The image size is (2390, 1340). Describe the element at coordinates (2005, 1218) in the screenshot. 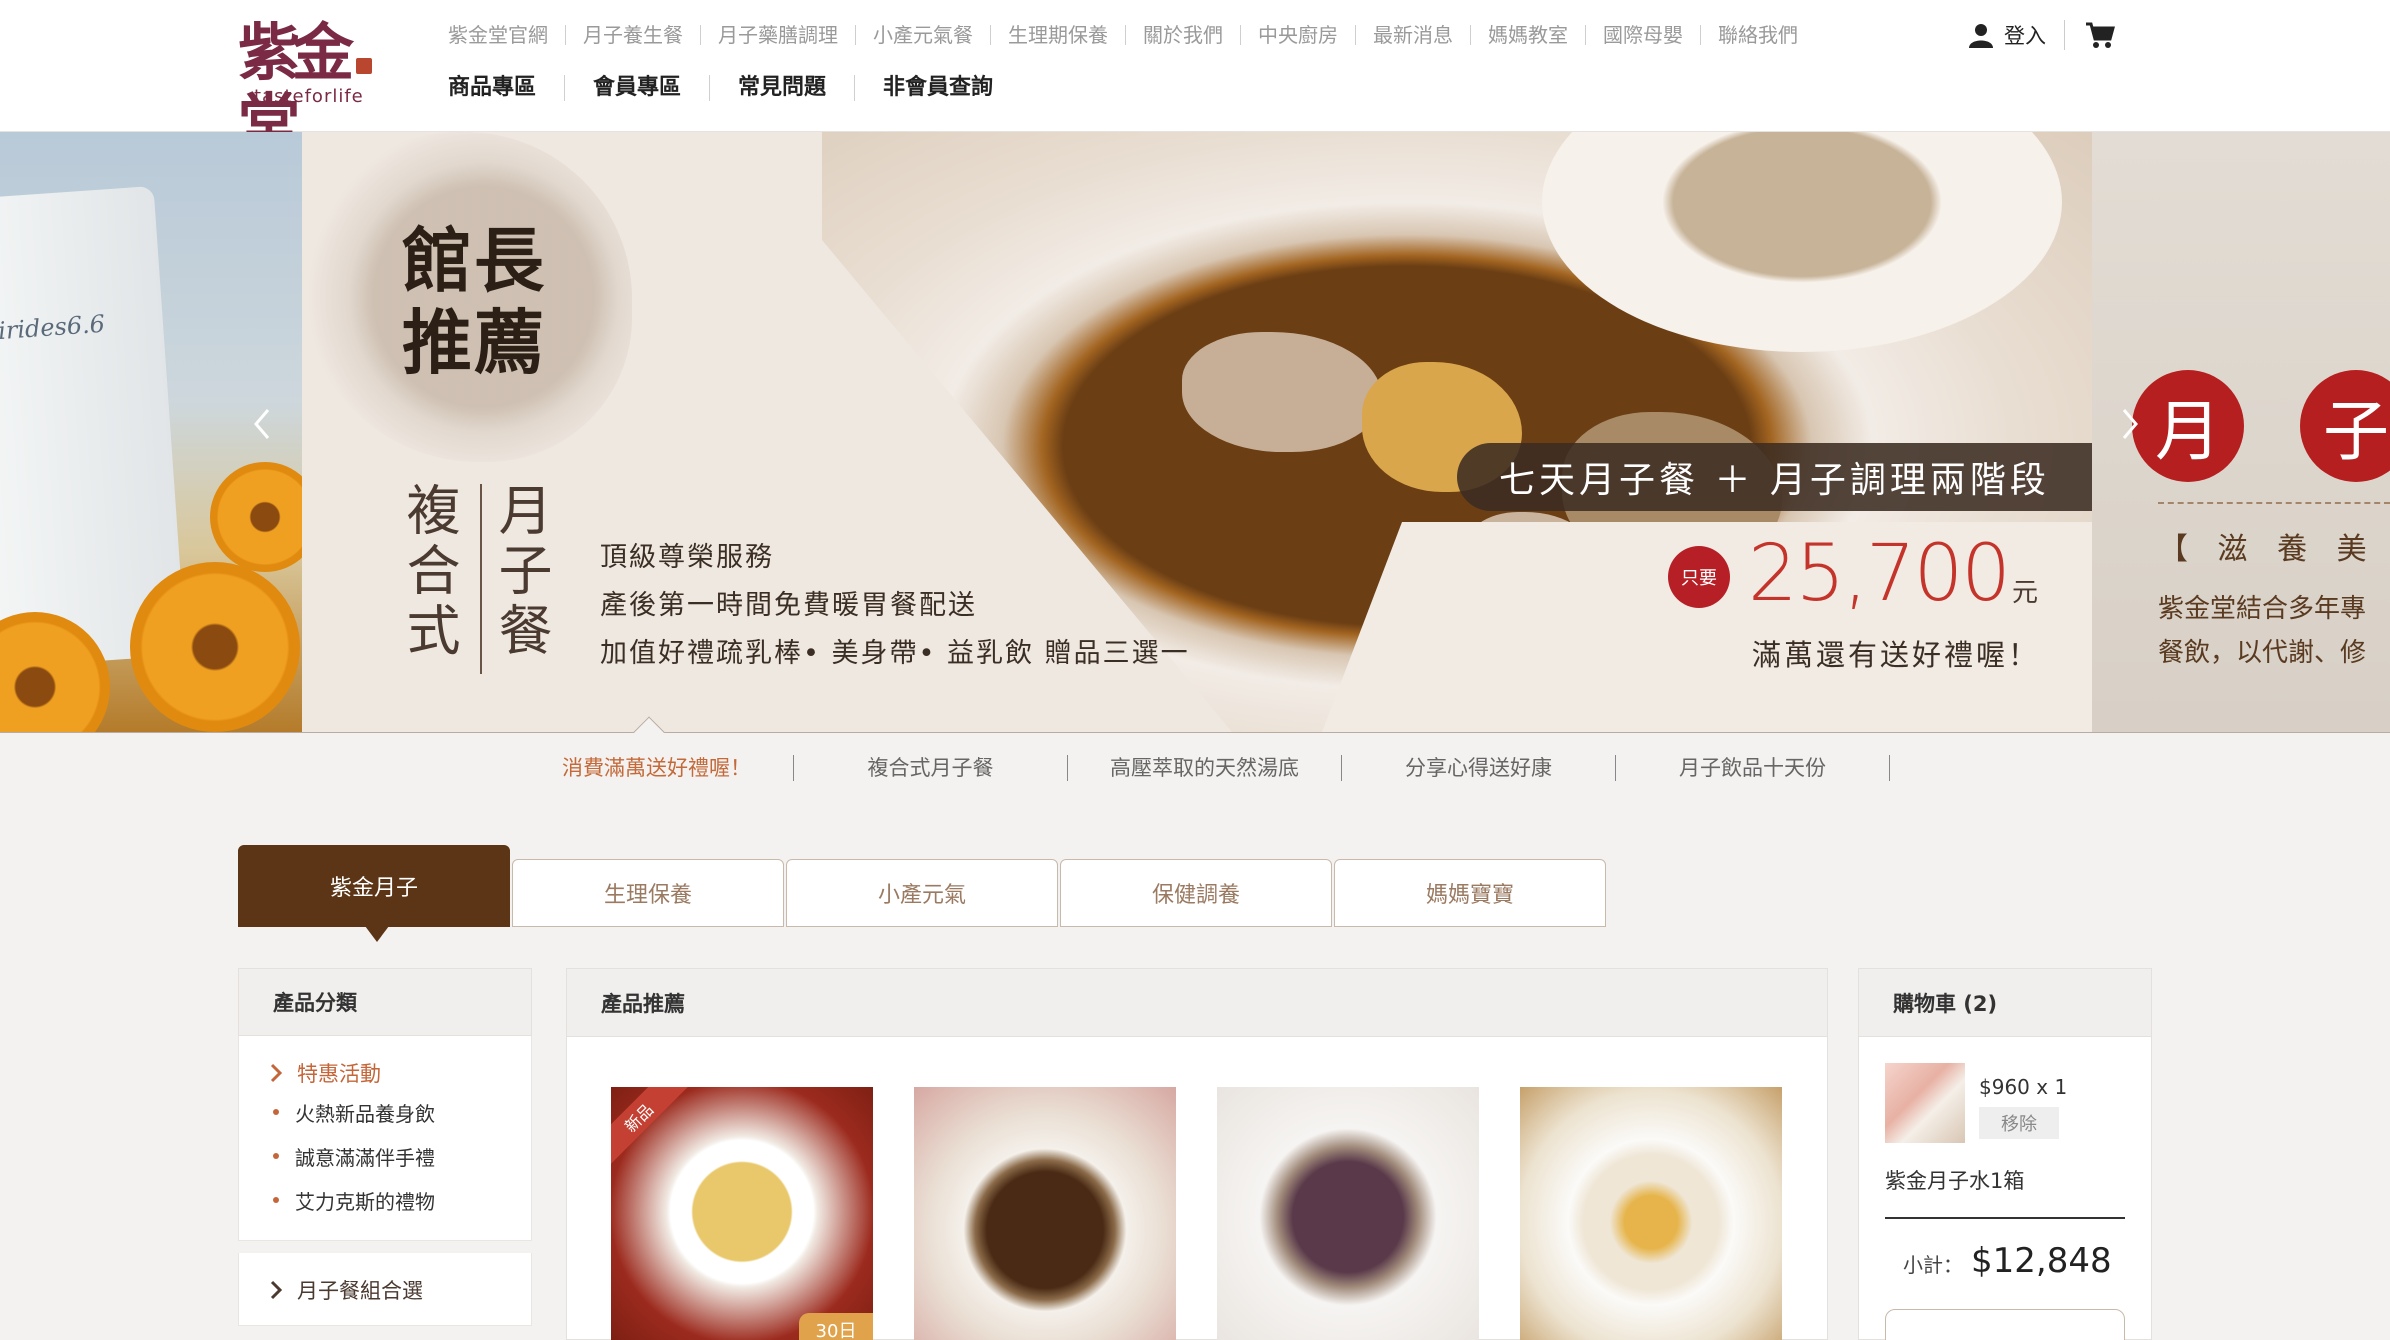

I see `cart-divider` at that location.